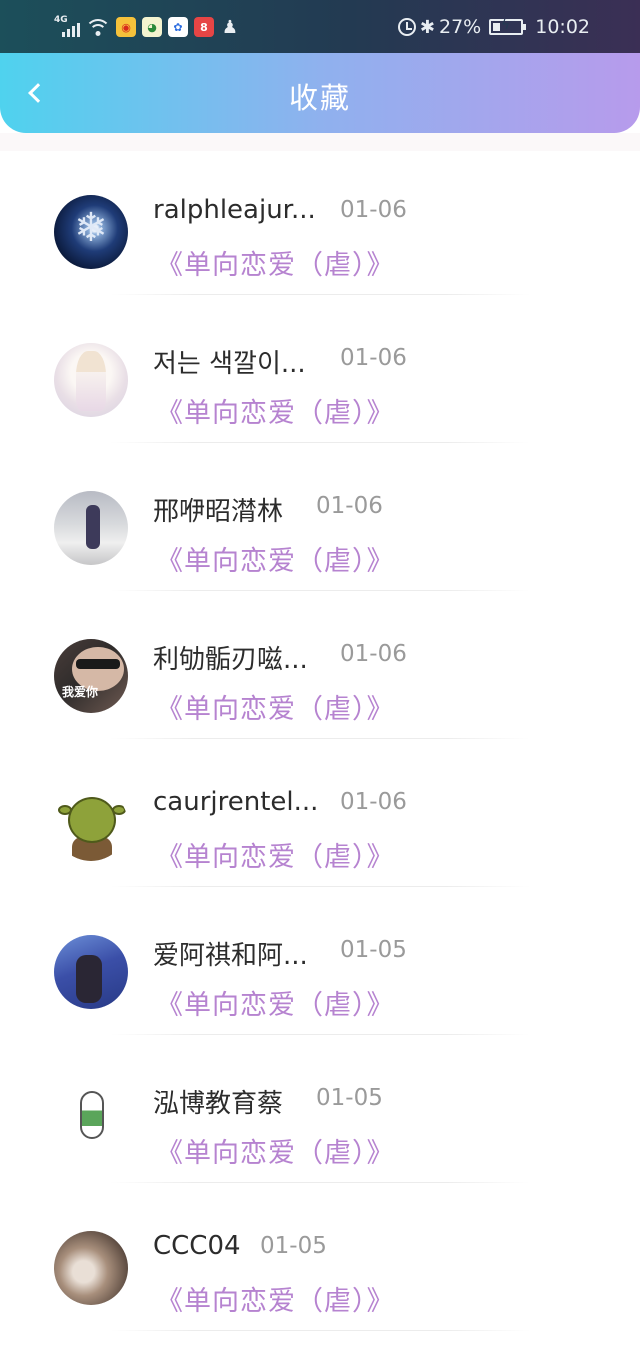 The image size is (640, 1351). What do you see at coordinates (320, 521) in the screenshot?
I see `list-item: 邢咿昭潸林 01-06 《单向恋爱（虐）》` at bounding box center [320, 521].